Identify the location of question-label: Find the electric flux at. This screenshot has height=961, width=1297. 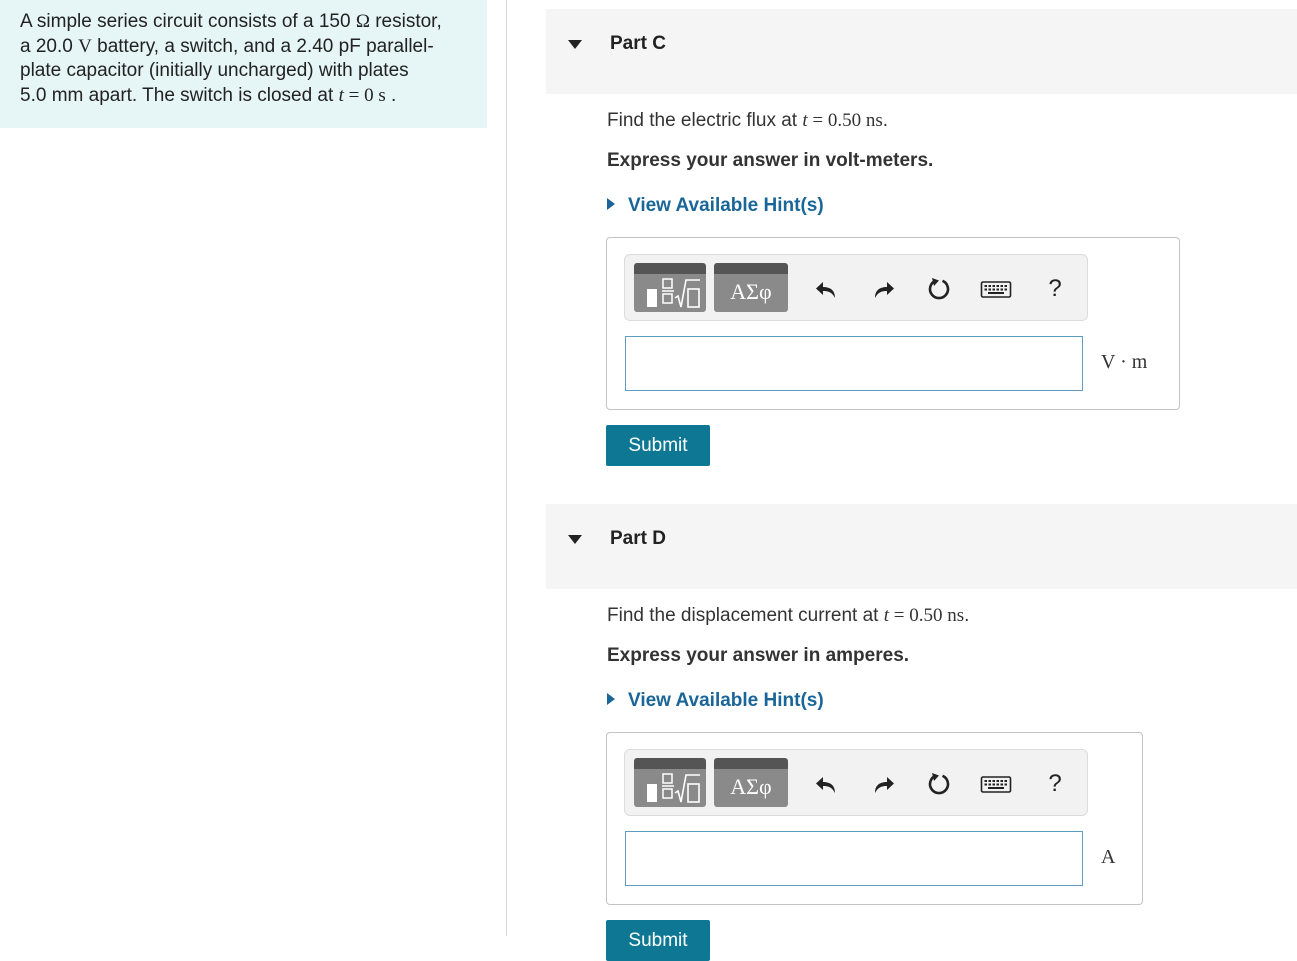
(705, 120).